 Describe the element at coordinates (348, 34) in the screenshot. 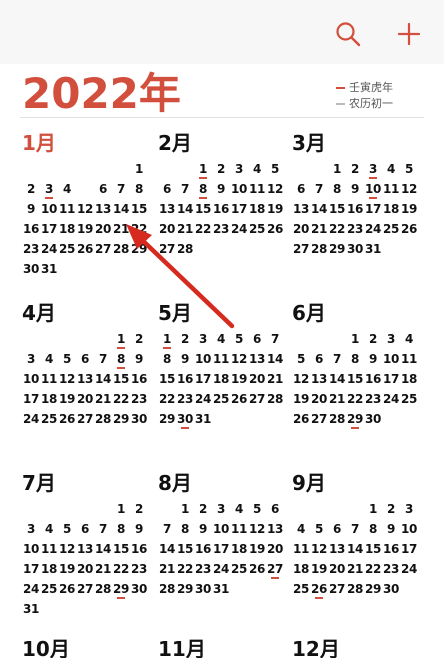

I see `search-icon` at that location.